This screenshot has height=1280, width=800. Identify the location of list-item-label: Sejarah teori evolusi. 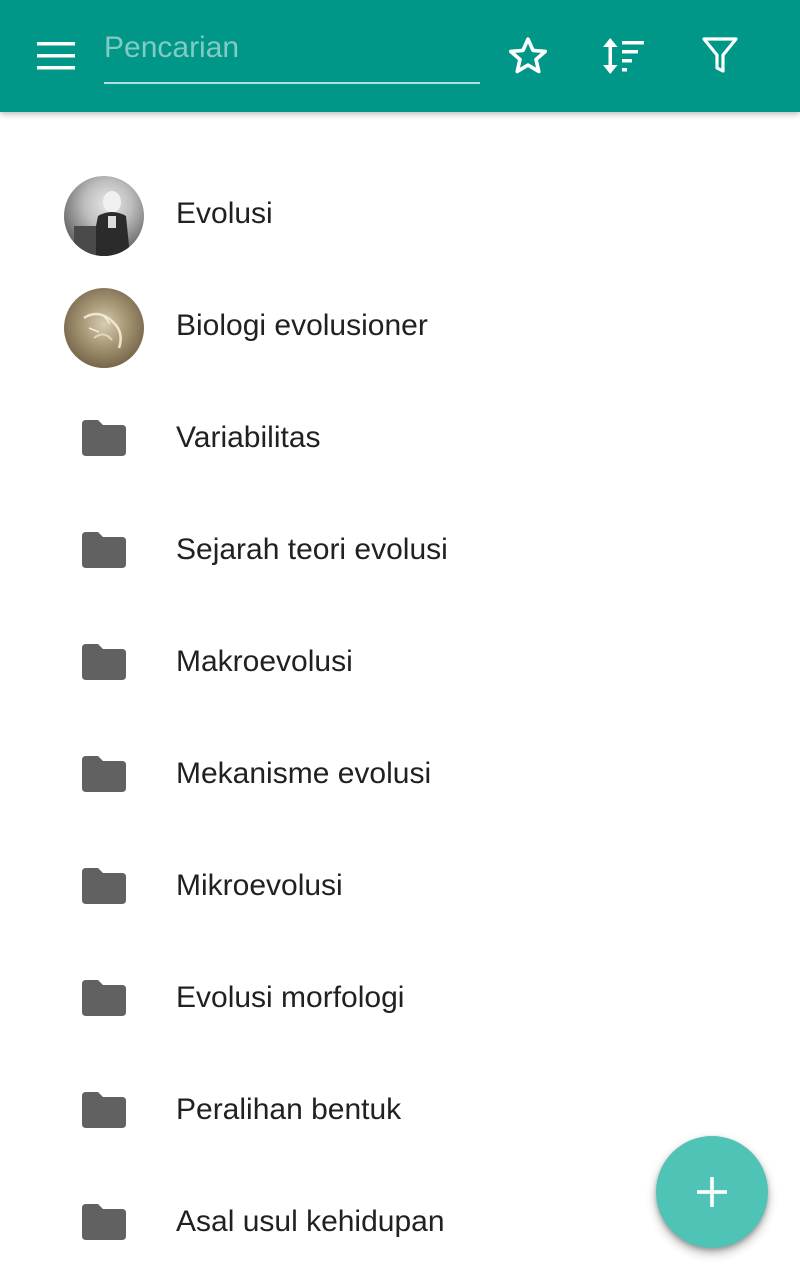
(312, 549).